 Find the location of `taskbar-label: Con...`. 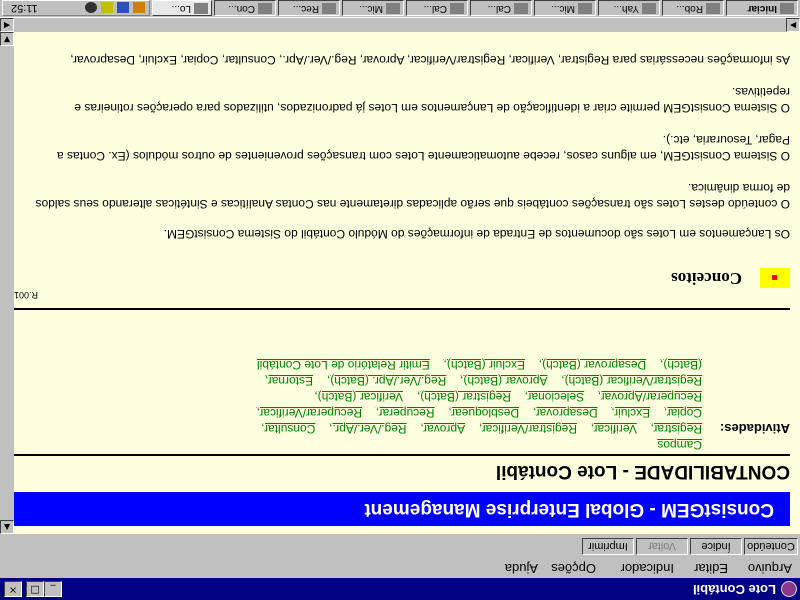

taskbar-label: Con... is located at coordinates (241, 8).